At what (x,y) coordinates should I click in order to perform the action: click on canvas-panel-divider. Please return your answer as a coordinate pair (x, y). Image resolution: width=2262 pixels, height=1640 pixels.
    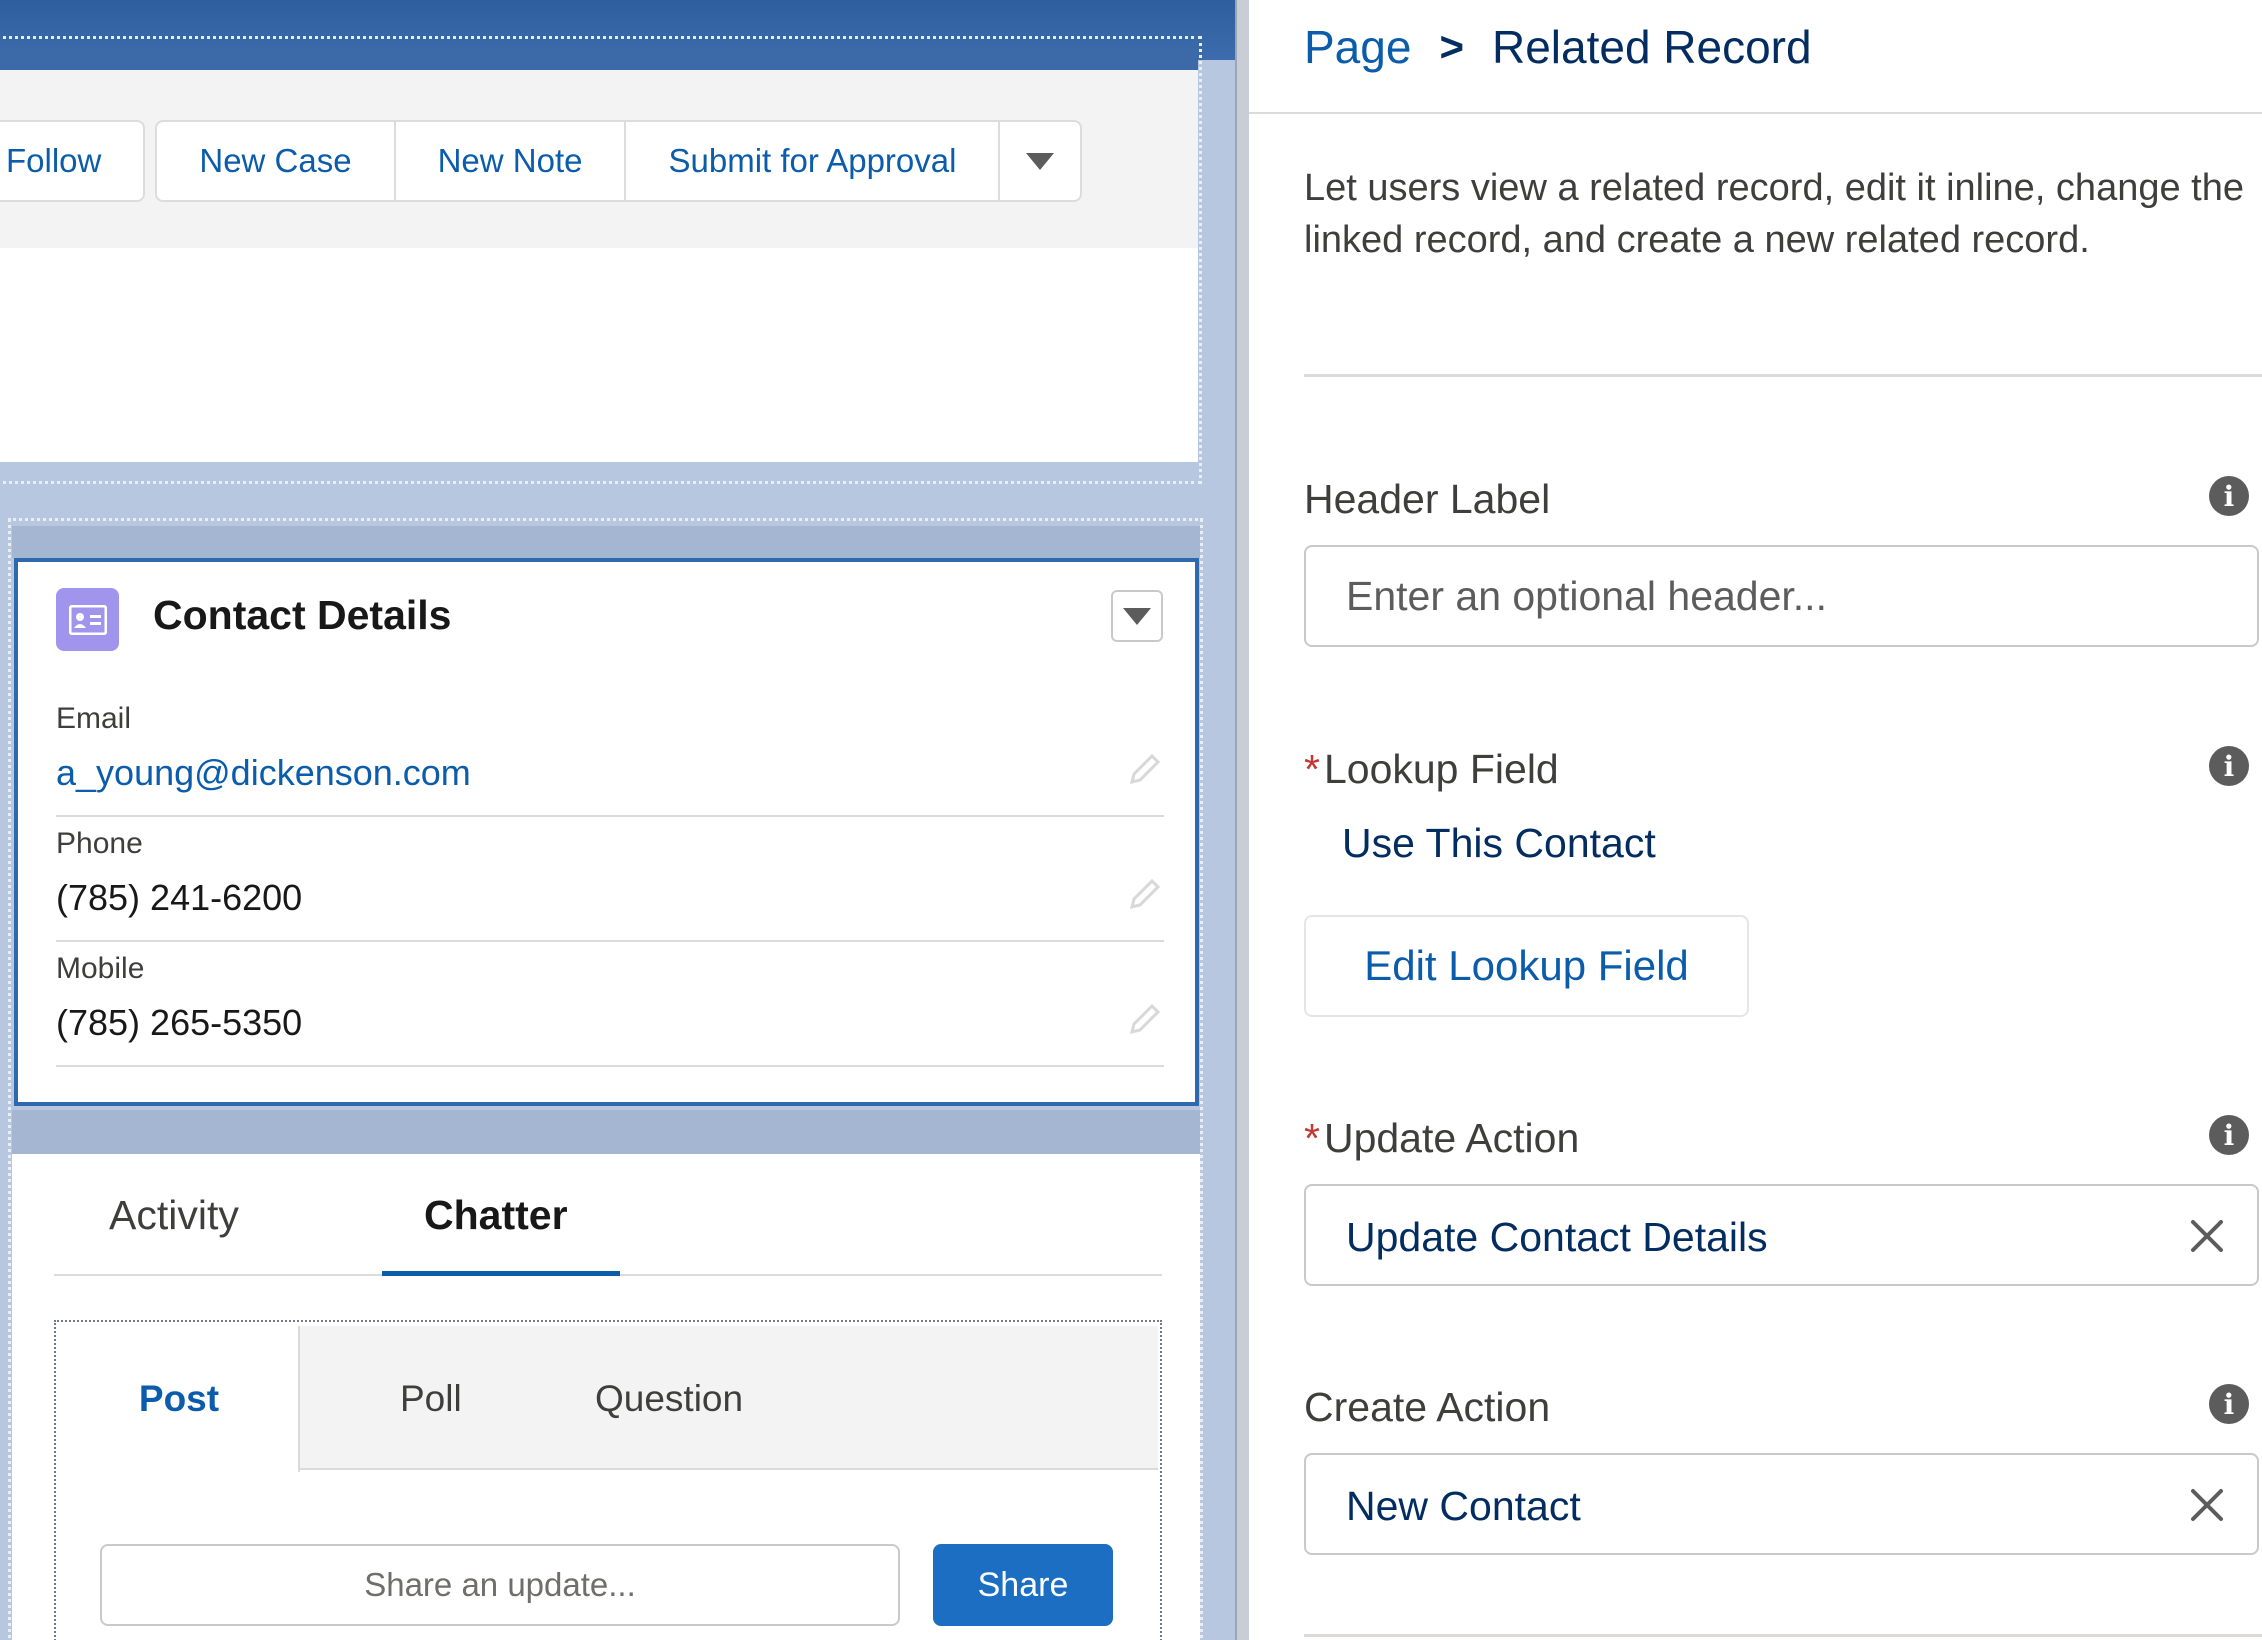
    Looking at the image, I should click on (1242, 820).